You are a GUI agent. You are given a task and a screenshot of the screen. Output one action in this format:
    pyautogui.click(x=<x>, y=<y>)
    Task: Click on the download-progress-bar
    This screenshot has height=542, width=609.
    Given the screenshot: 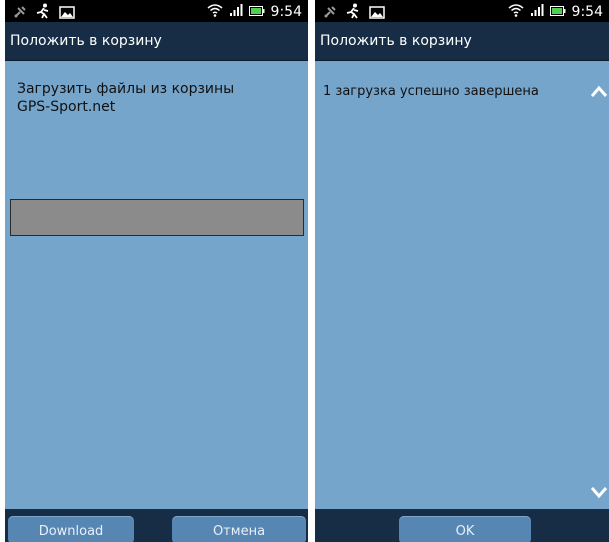 What is the action you would take?
    pyautogui.click(x=157, y=217)
    